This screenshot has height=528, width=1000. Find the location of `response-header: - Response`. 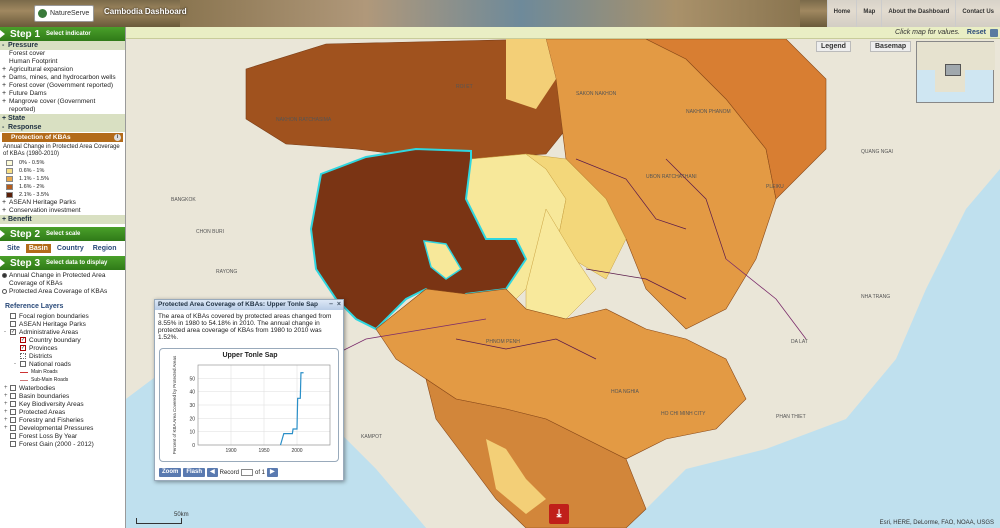

response-header: - Response is located at coordinates (62, 127).